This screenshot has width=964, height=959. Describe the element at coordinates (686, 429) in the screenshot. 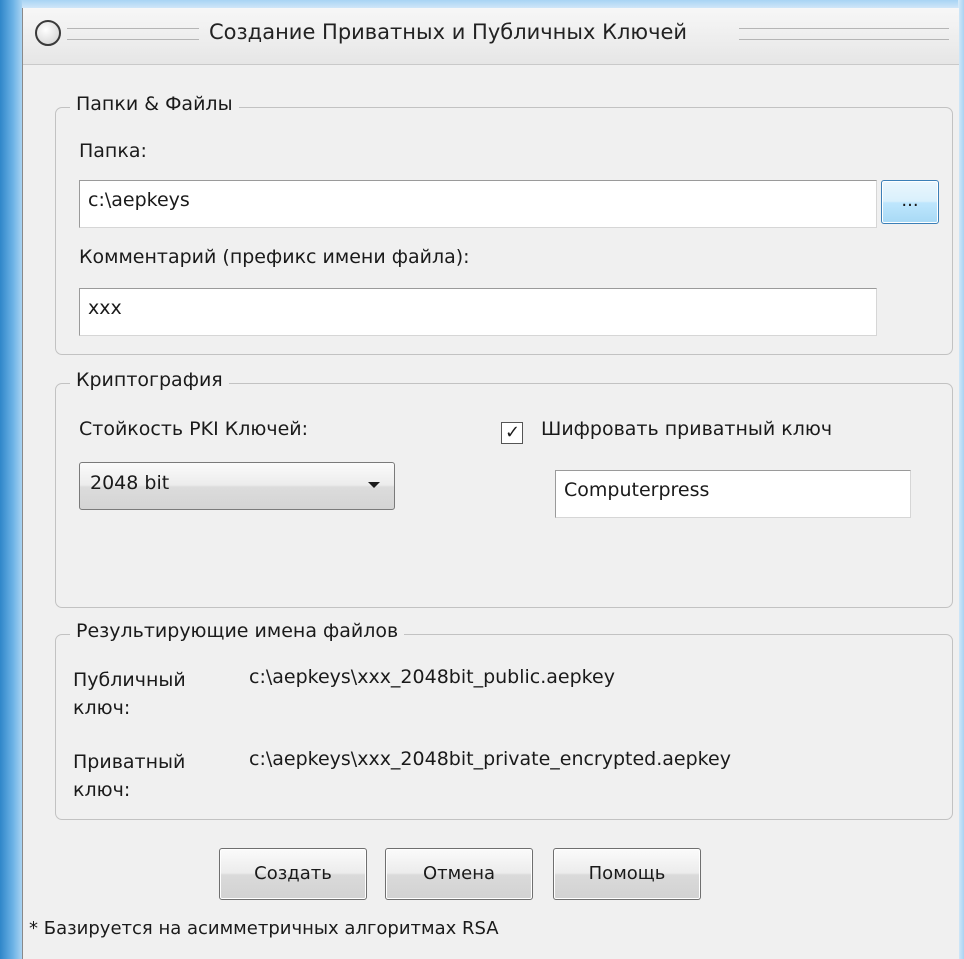

I see `encrypt-private-key-label: Шифровать приватный ключ` at that location.